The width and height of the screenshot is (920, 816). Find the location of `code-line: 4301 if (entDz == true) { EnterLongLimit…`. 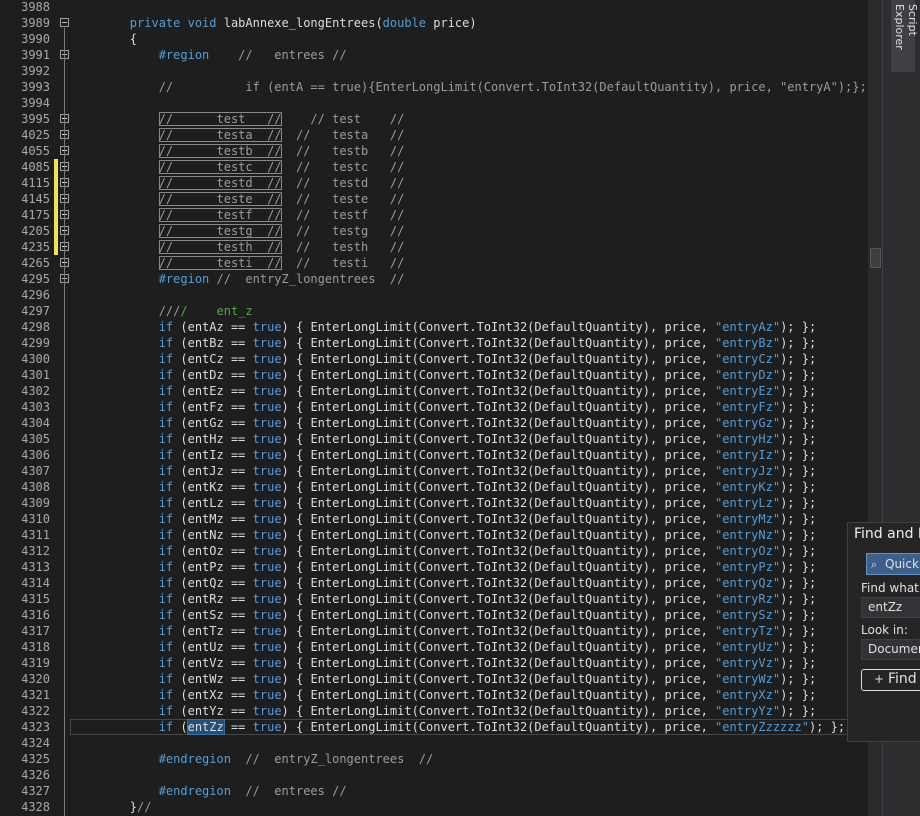

code-line: 4301 if (entDz == true) { EnterLongLimit… is located at coordinates (434, 375).